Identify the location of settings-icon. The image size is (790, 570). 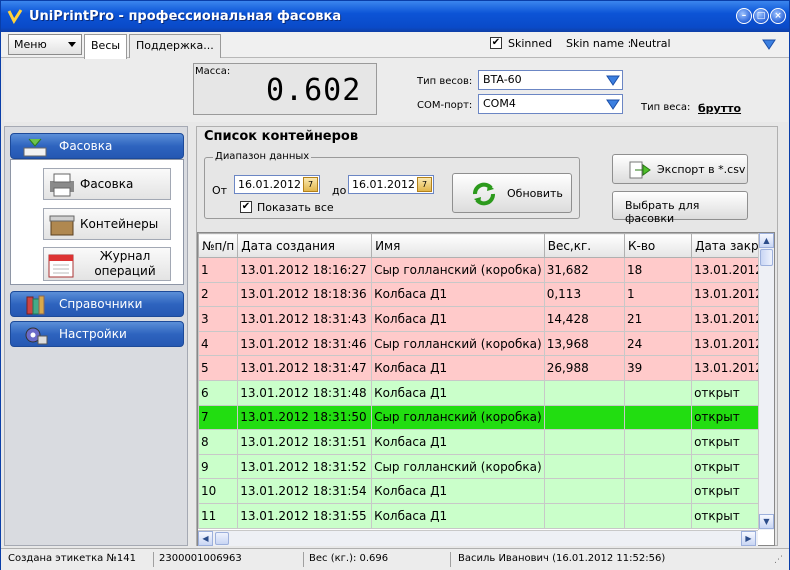
(36, 336).